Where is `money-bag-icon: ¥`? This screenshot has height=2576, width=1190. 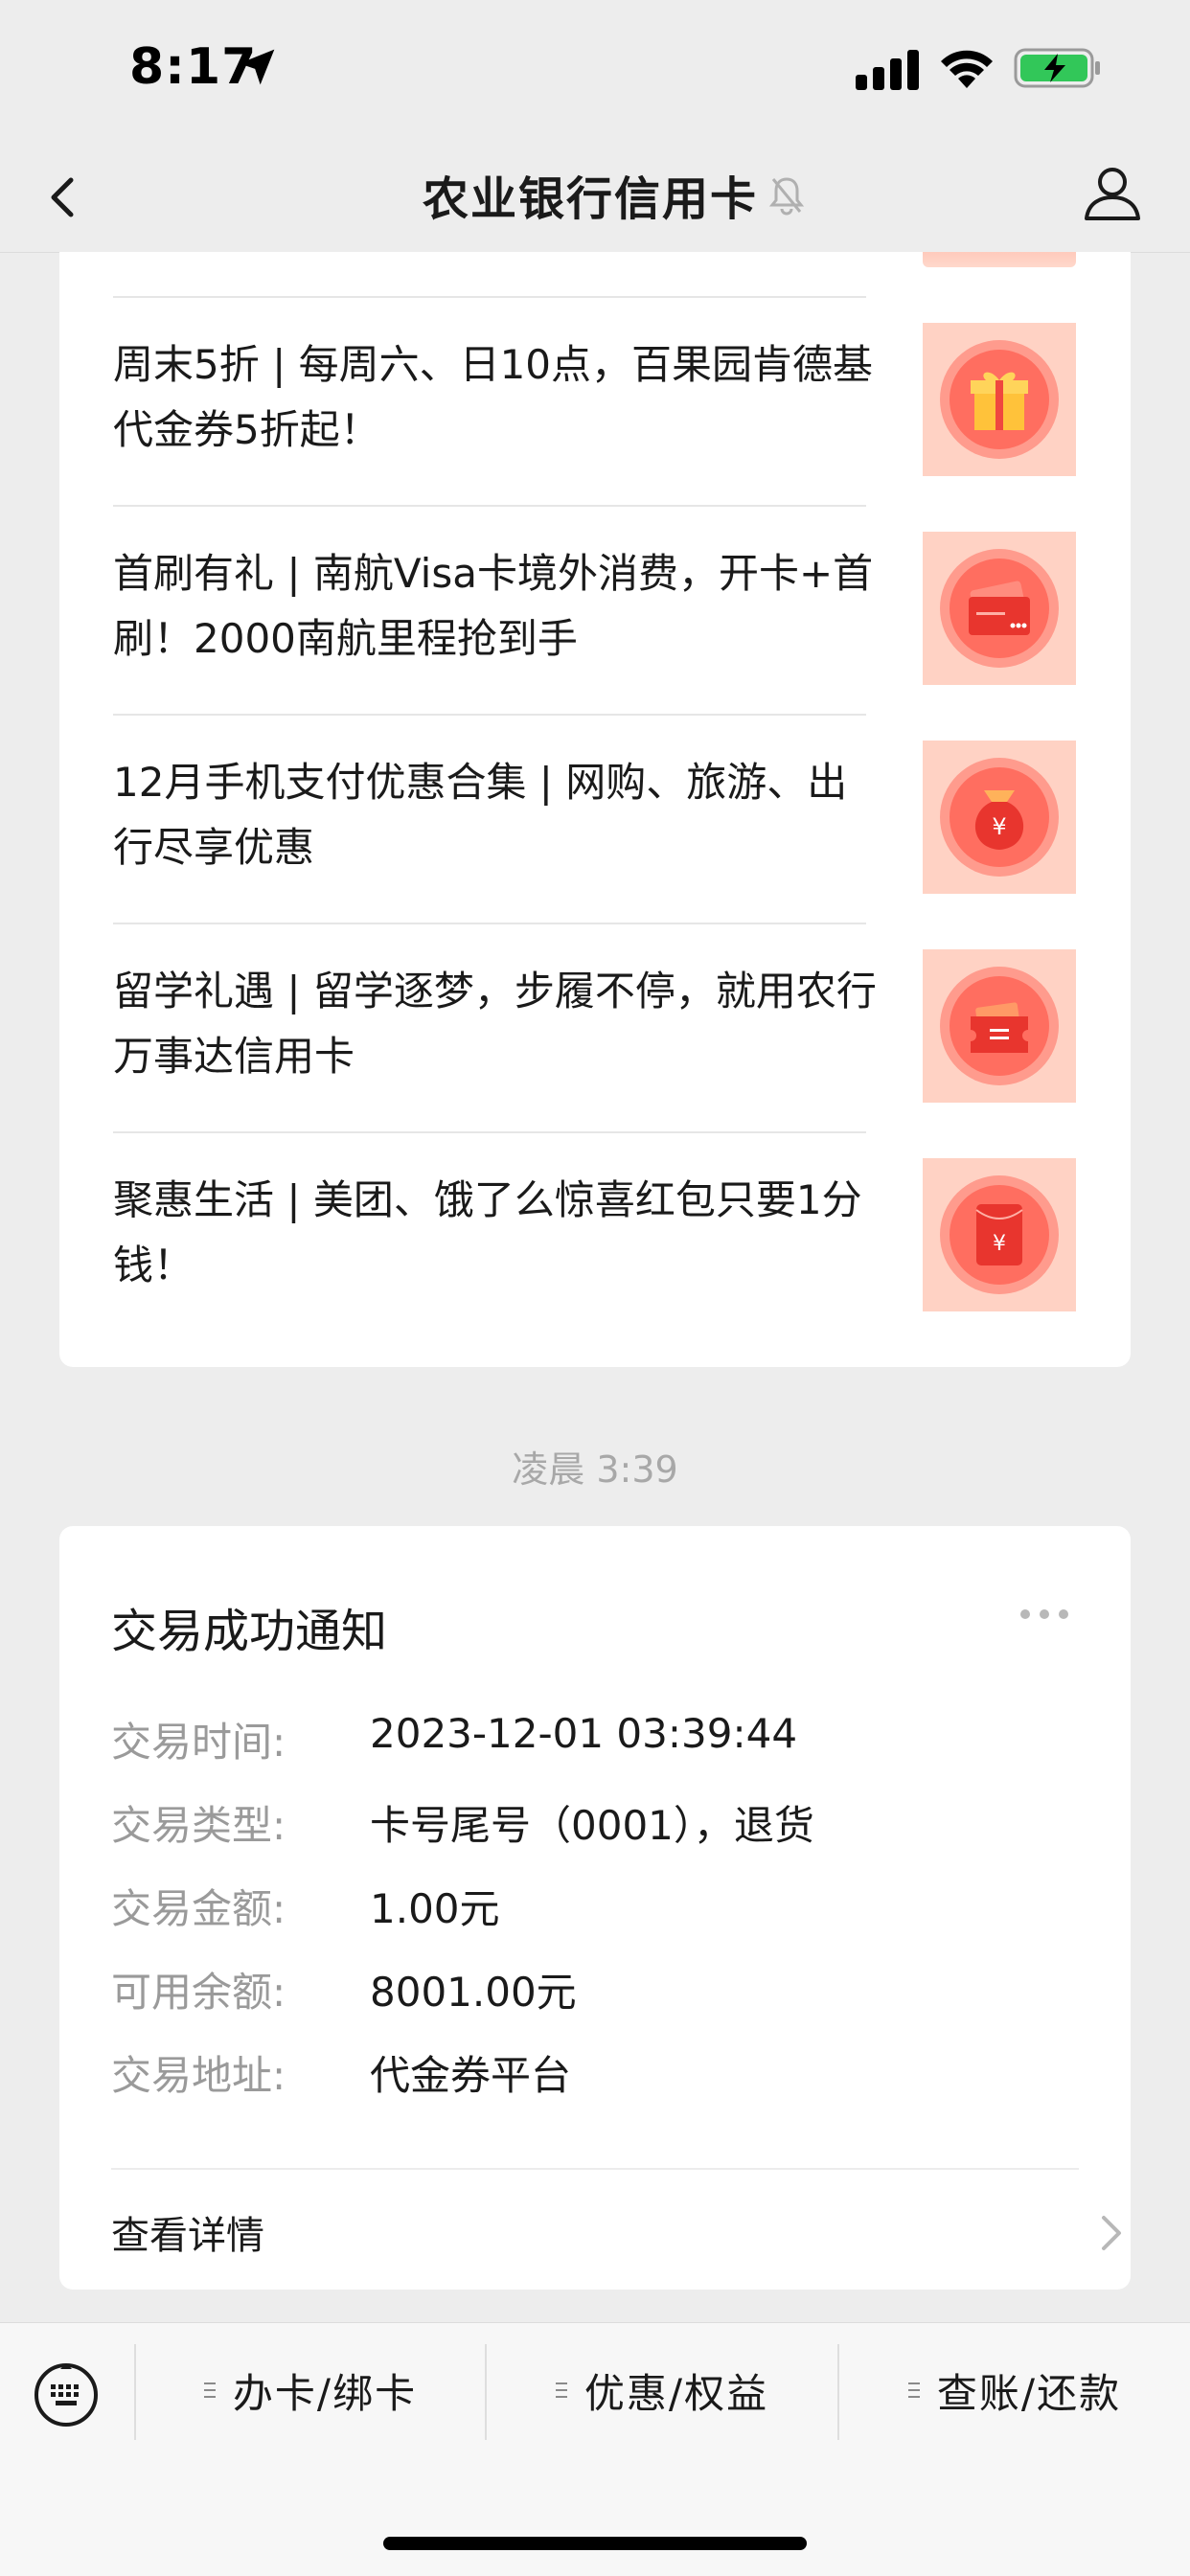
money-bag-icon: ¥ is located at coordinates (1000, 817).